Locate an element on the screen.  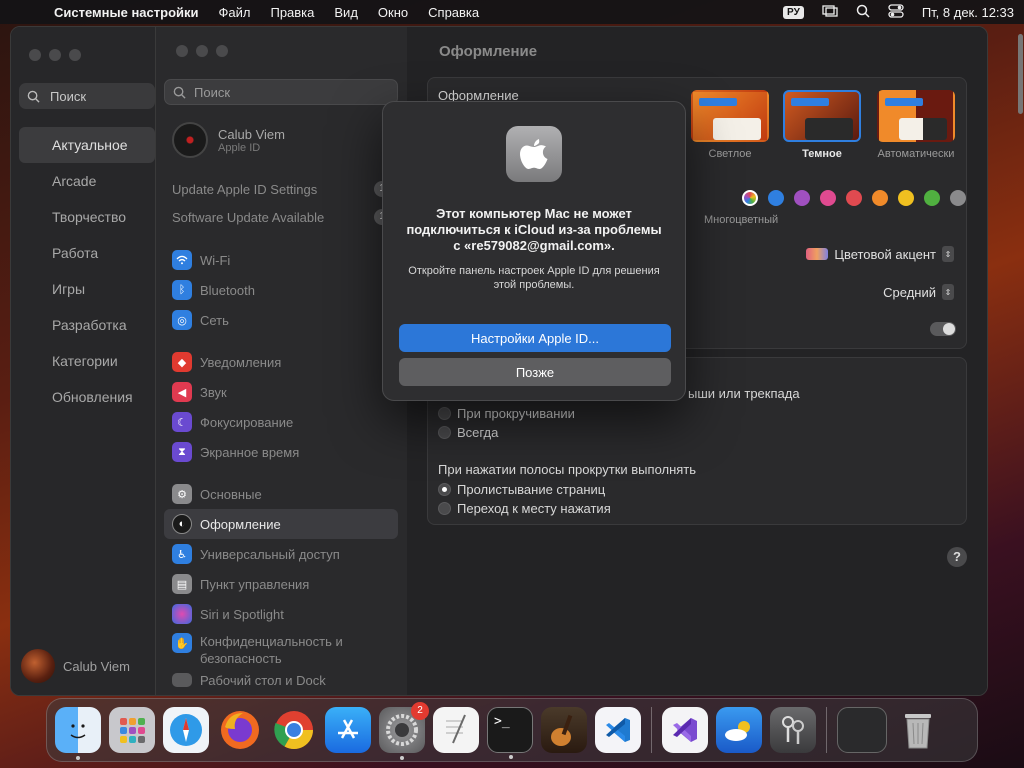
sidebar-item-wifi: Wi-Fi is located at coordinates (281, 260).